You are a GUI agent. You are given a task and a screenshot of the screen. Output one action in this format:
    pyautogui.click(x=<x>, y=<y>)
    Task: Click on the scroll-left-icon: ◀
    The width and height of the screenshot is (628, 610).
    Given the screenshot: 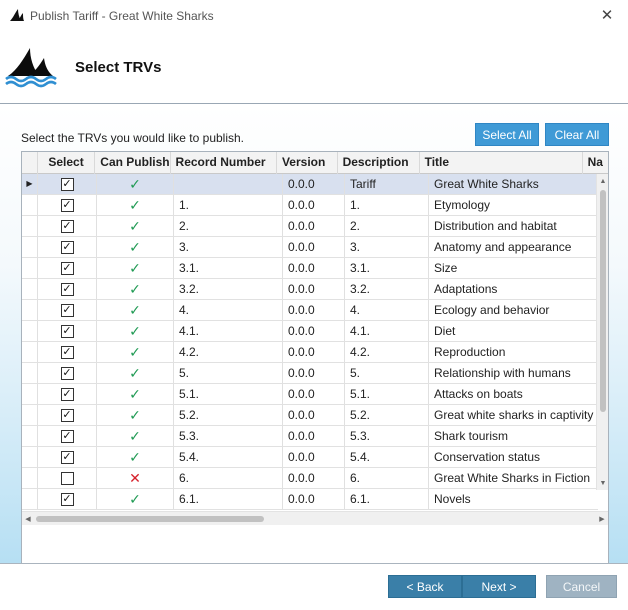 What is the action you would take?
    pyautogui.click(x=28, y=519)
    